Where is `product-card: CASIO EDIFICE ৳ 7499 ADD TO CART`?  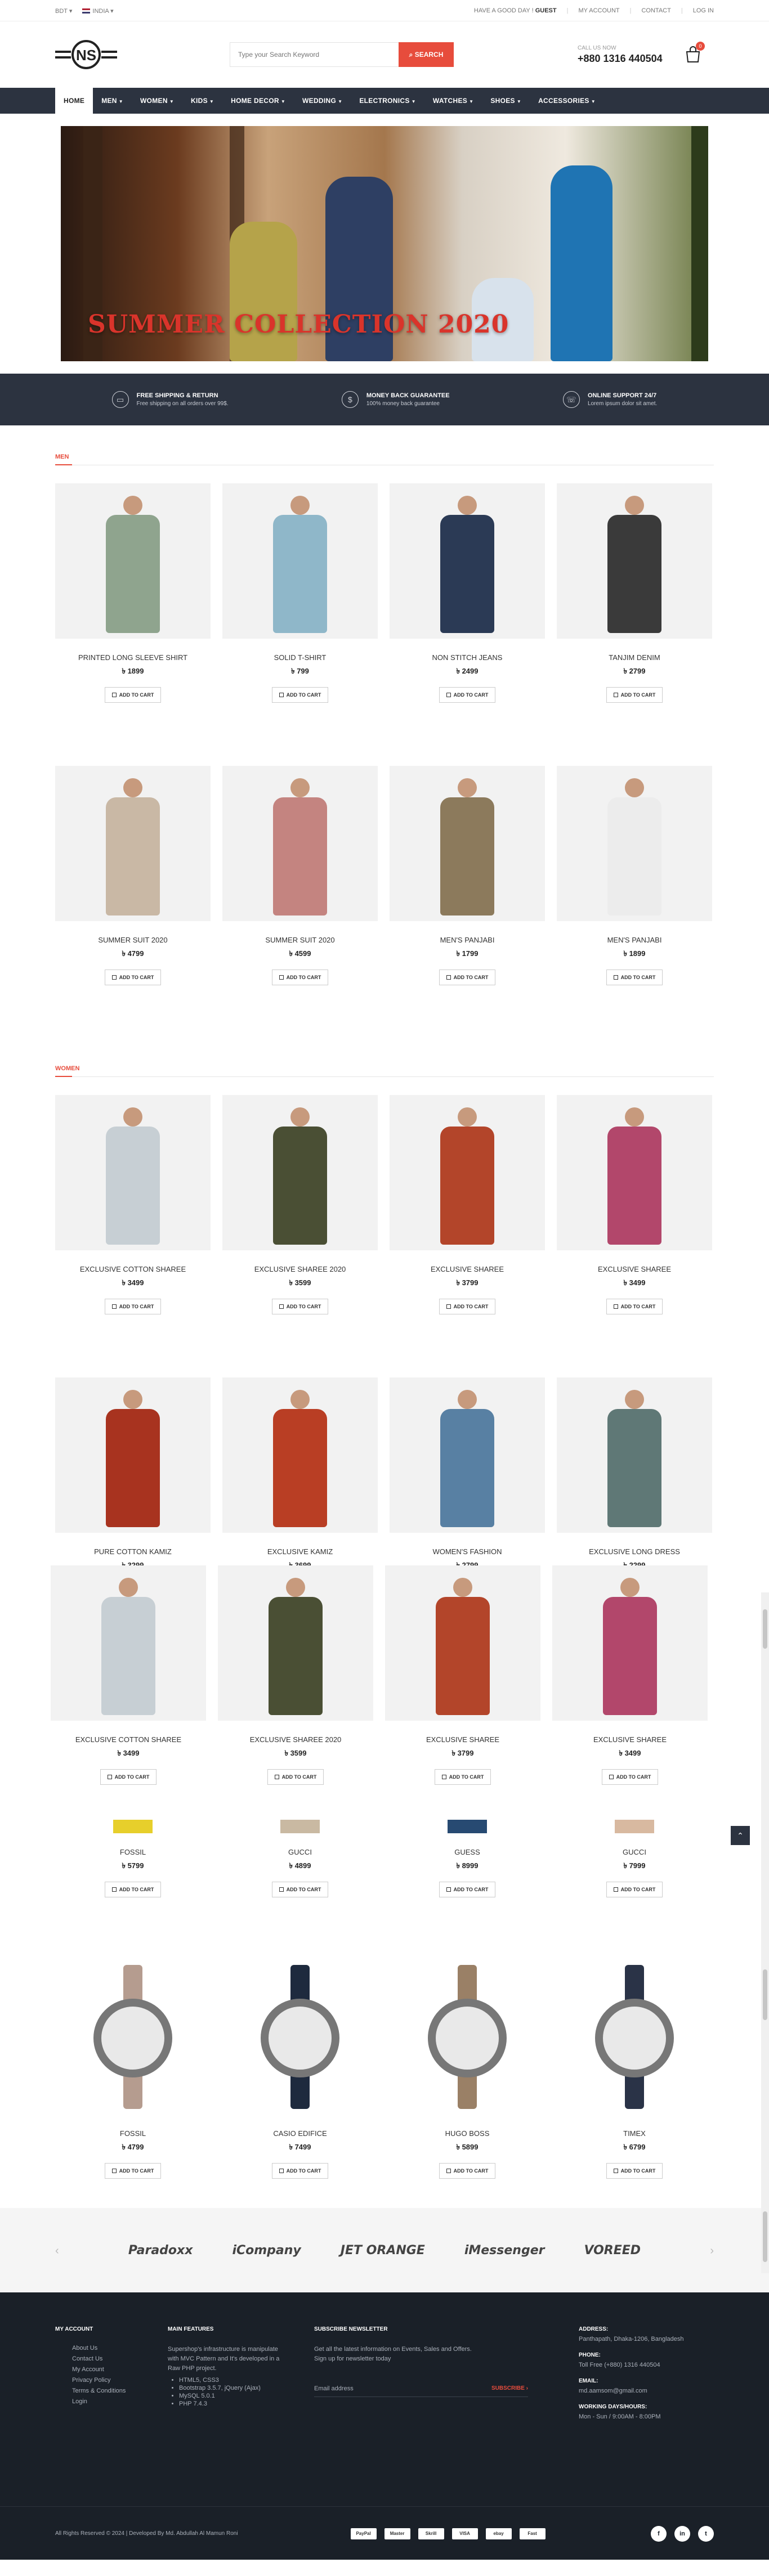 product-card: CASIO EDIFICE ৳ 7499 ADD TO CART is located at coordinates (300, 2069).